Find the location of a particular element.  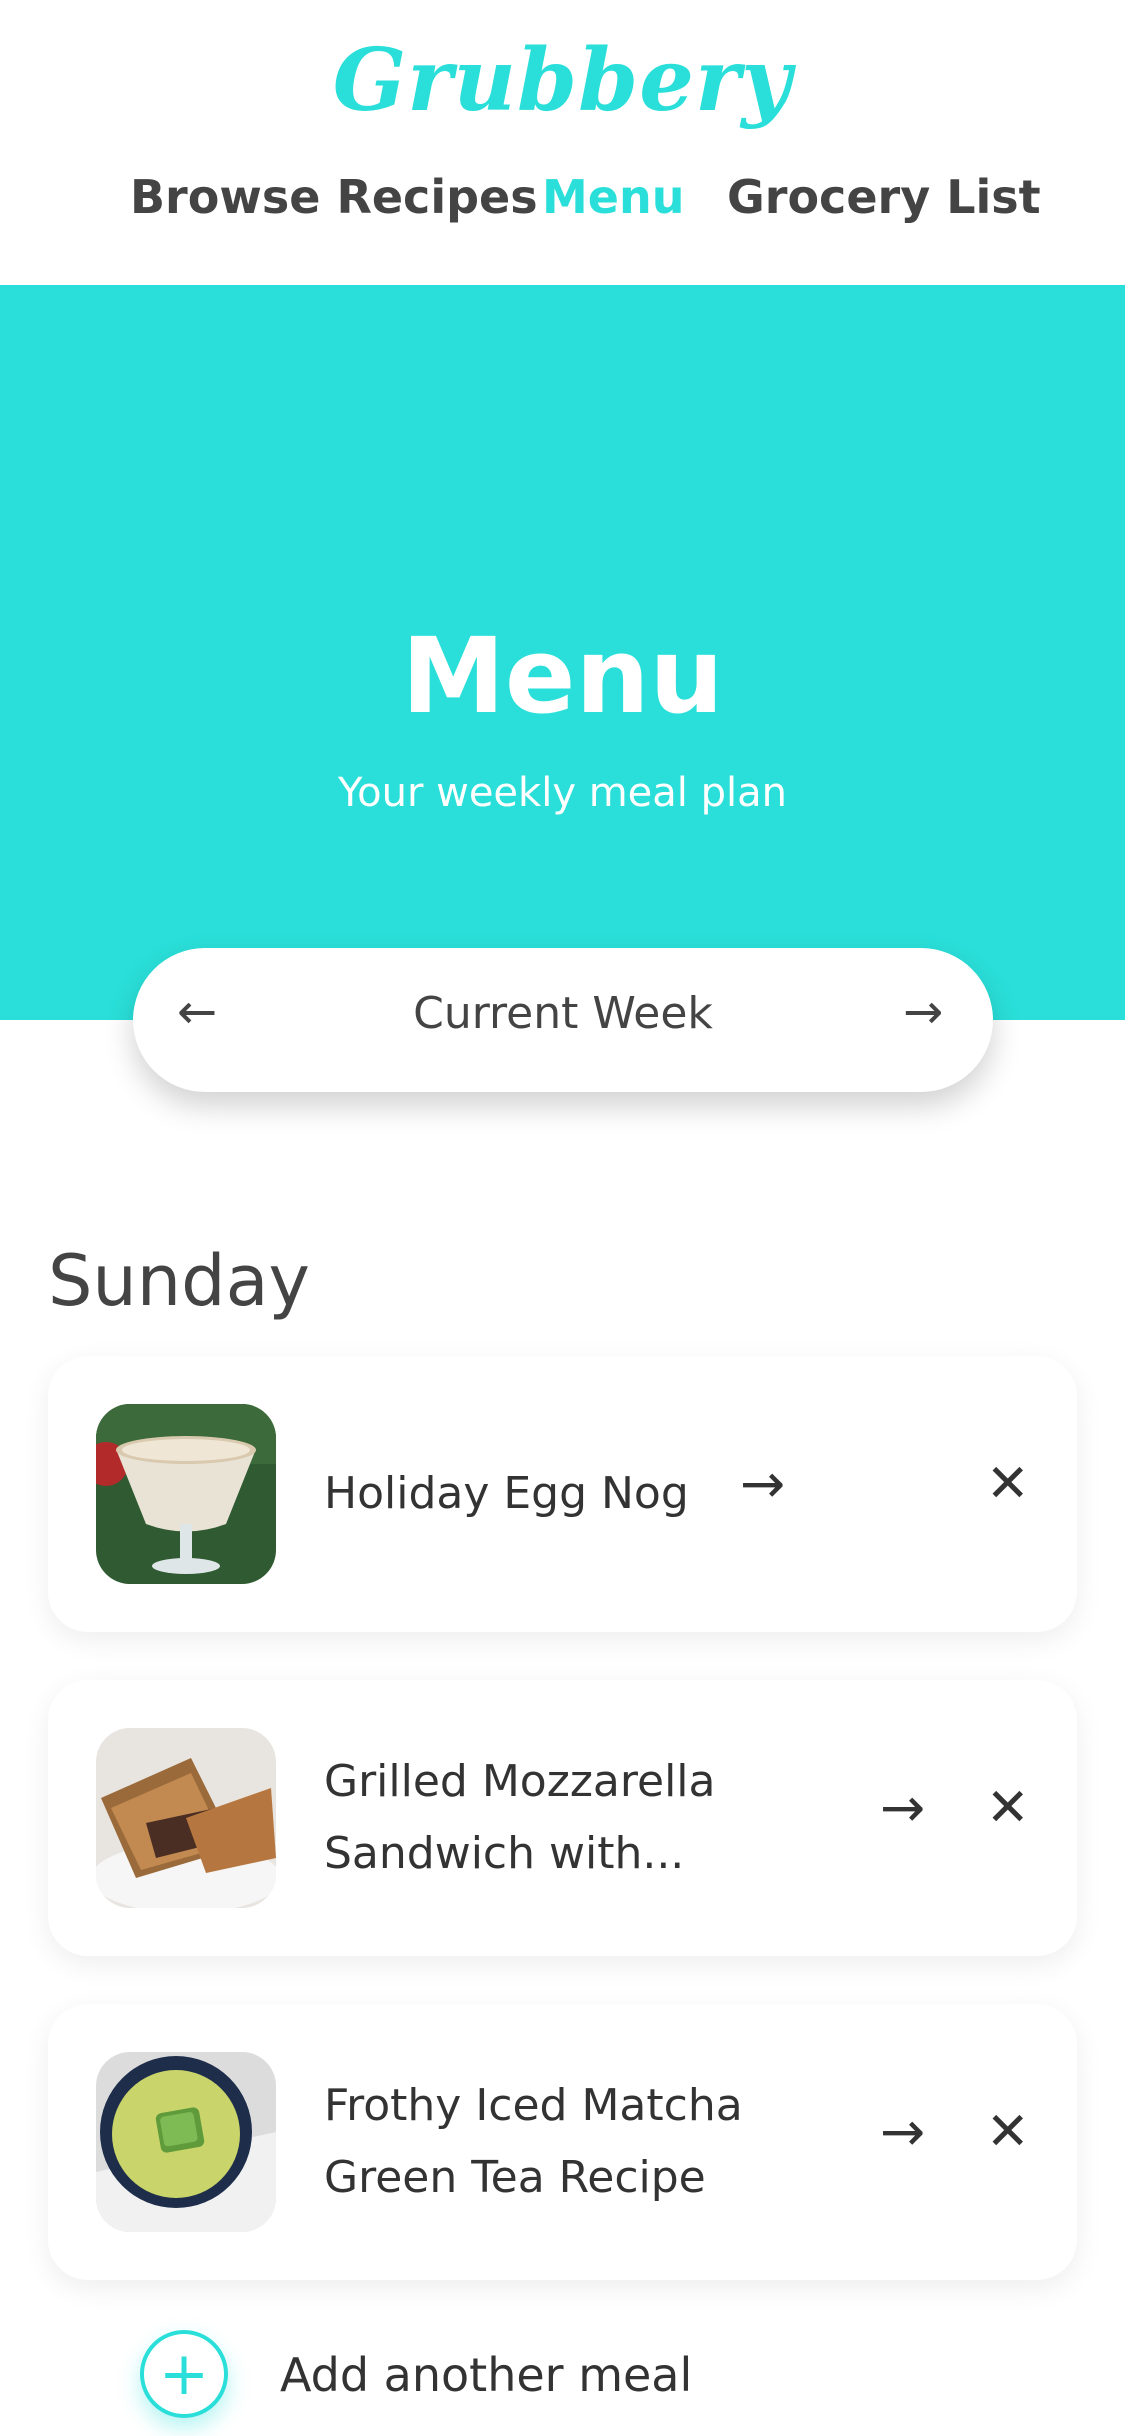

nav-grocery-list: Grocery List is located at coordinates (884, 197).